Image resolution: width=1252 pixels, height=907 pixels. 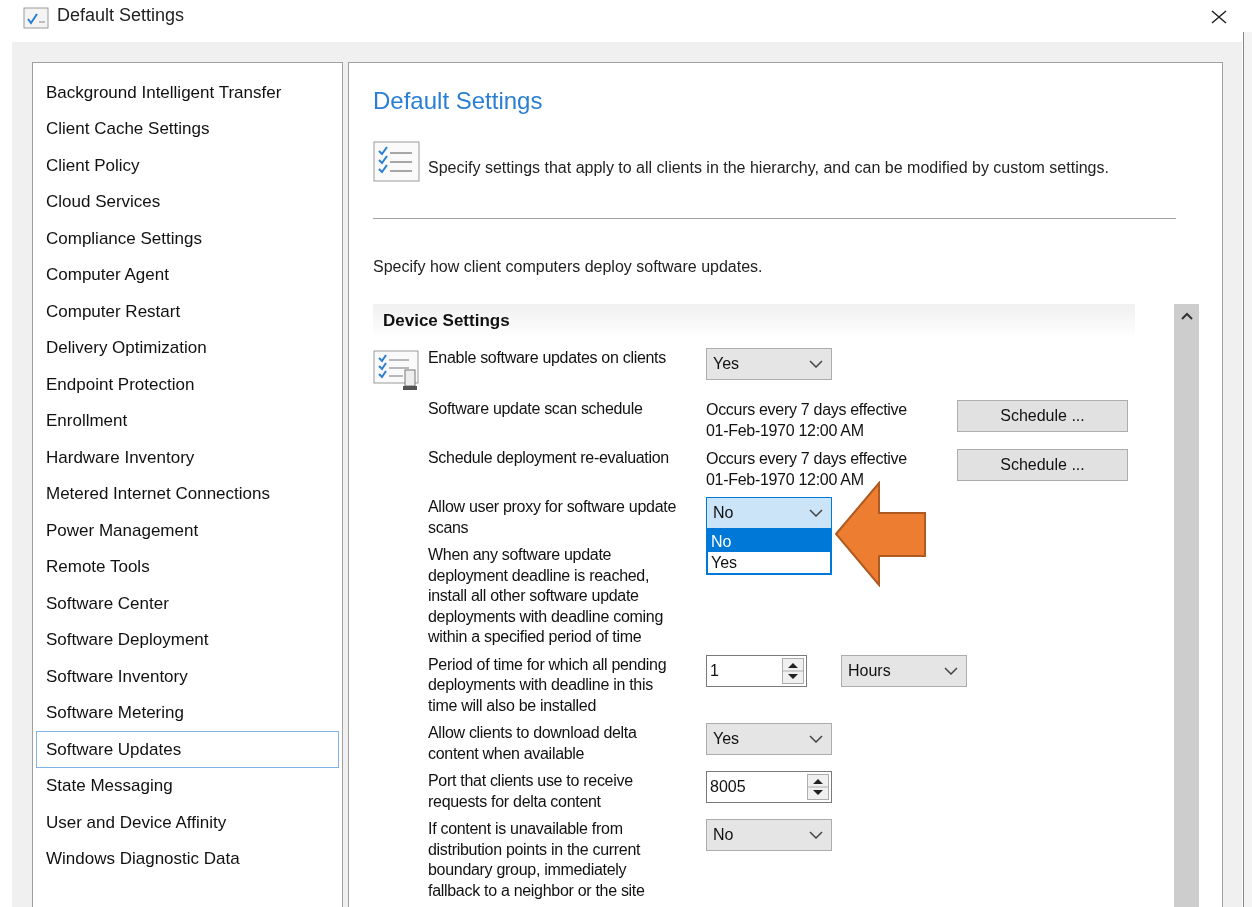 I want to click on spin-field: 1, so click(x=756, y=670).